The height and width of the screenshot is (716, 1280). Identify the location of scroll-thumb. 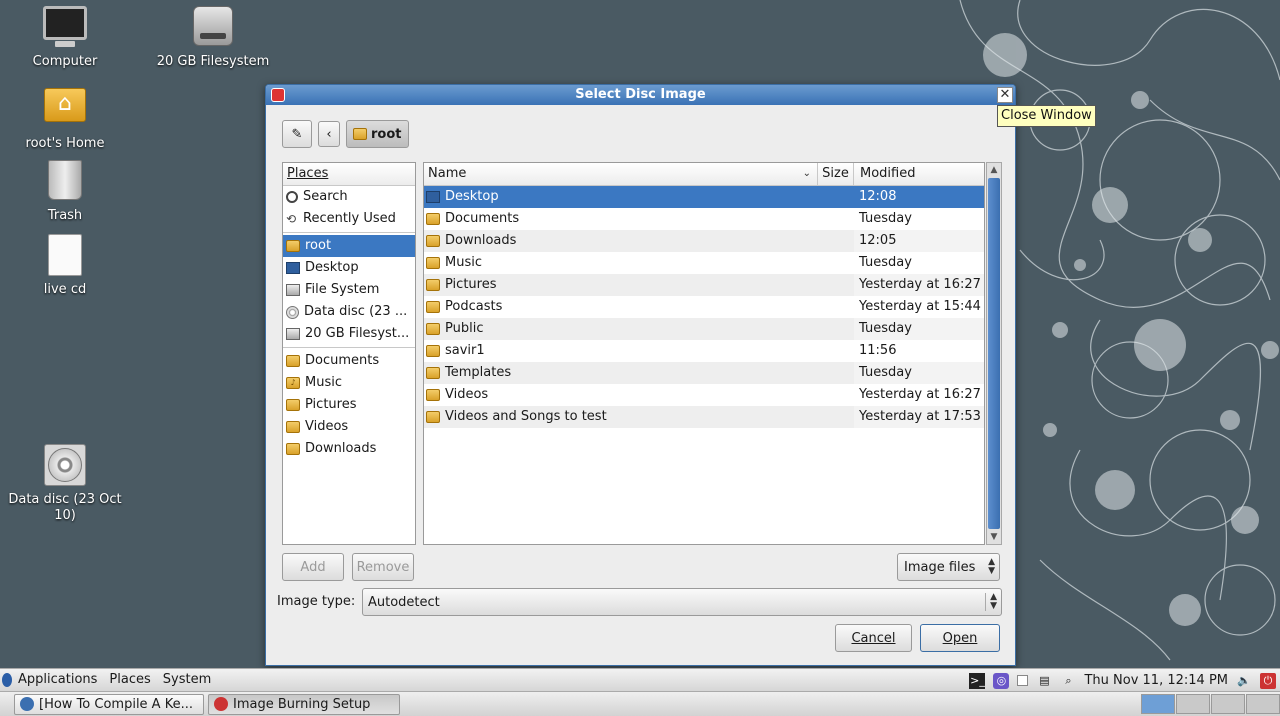
(994, 353).